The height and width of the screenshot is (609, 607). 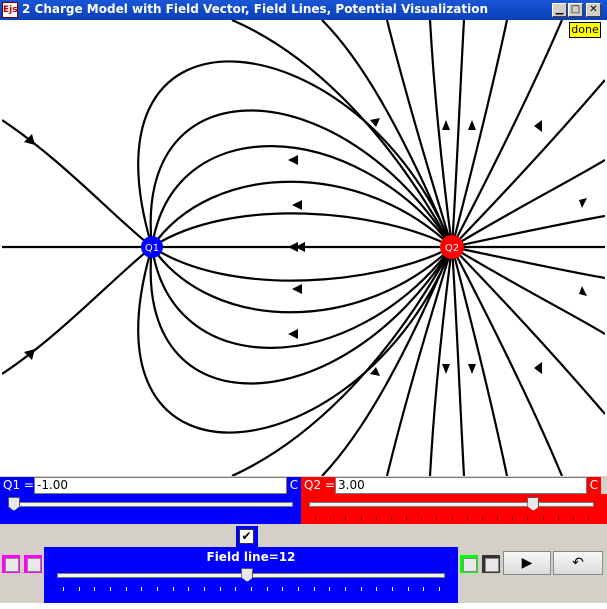 I want to click on q1-slider-panel, so click(x=150, y=509).